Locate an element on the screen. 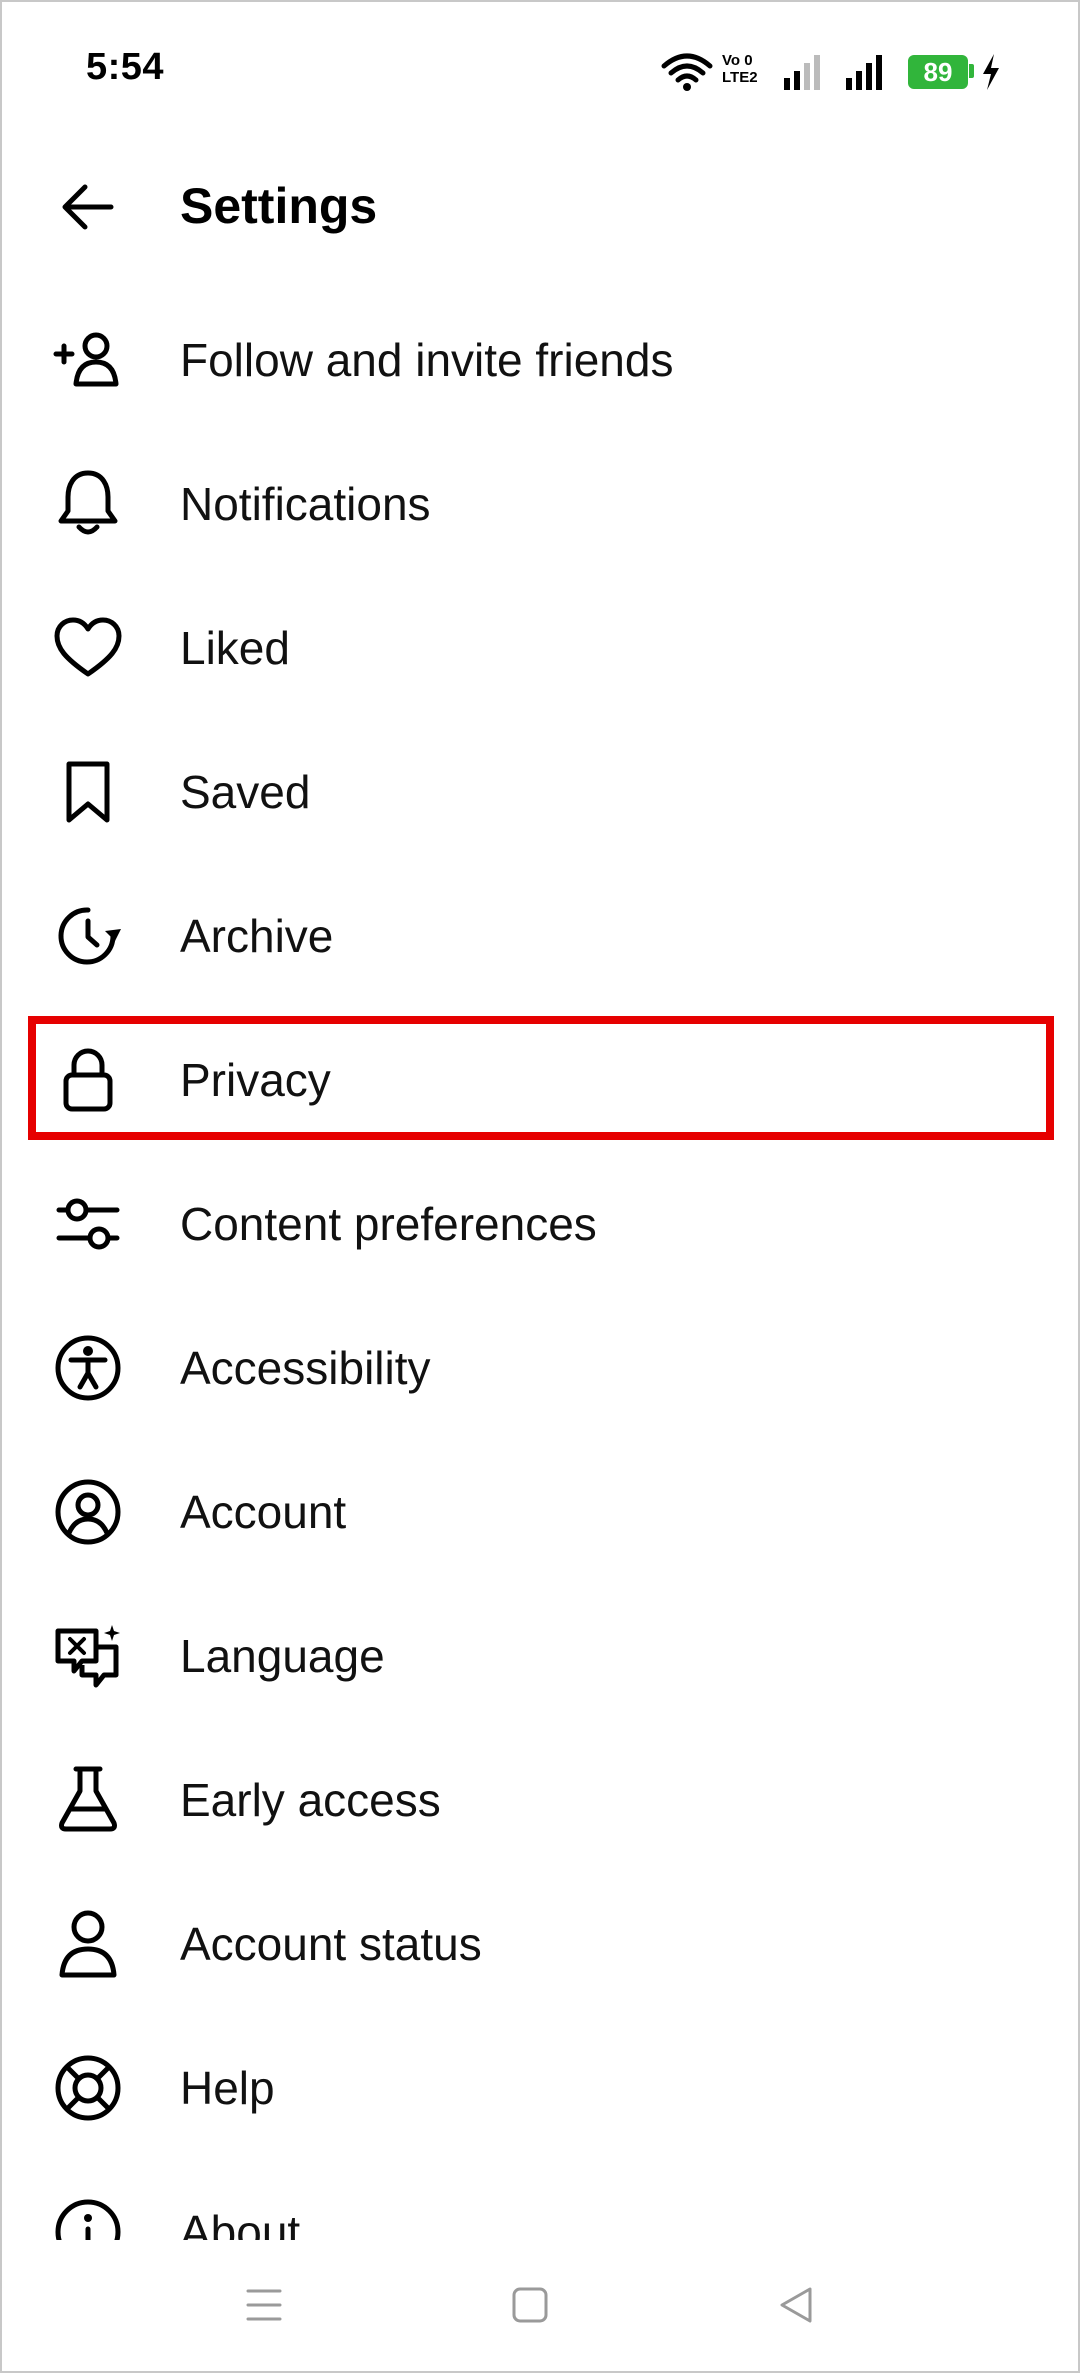 The width and height of the screenshot is (1080, 2373). menu-item-label: Liked is located at coordinates (235, 648).